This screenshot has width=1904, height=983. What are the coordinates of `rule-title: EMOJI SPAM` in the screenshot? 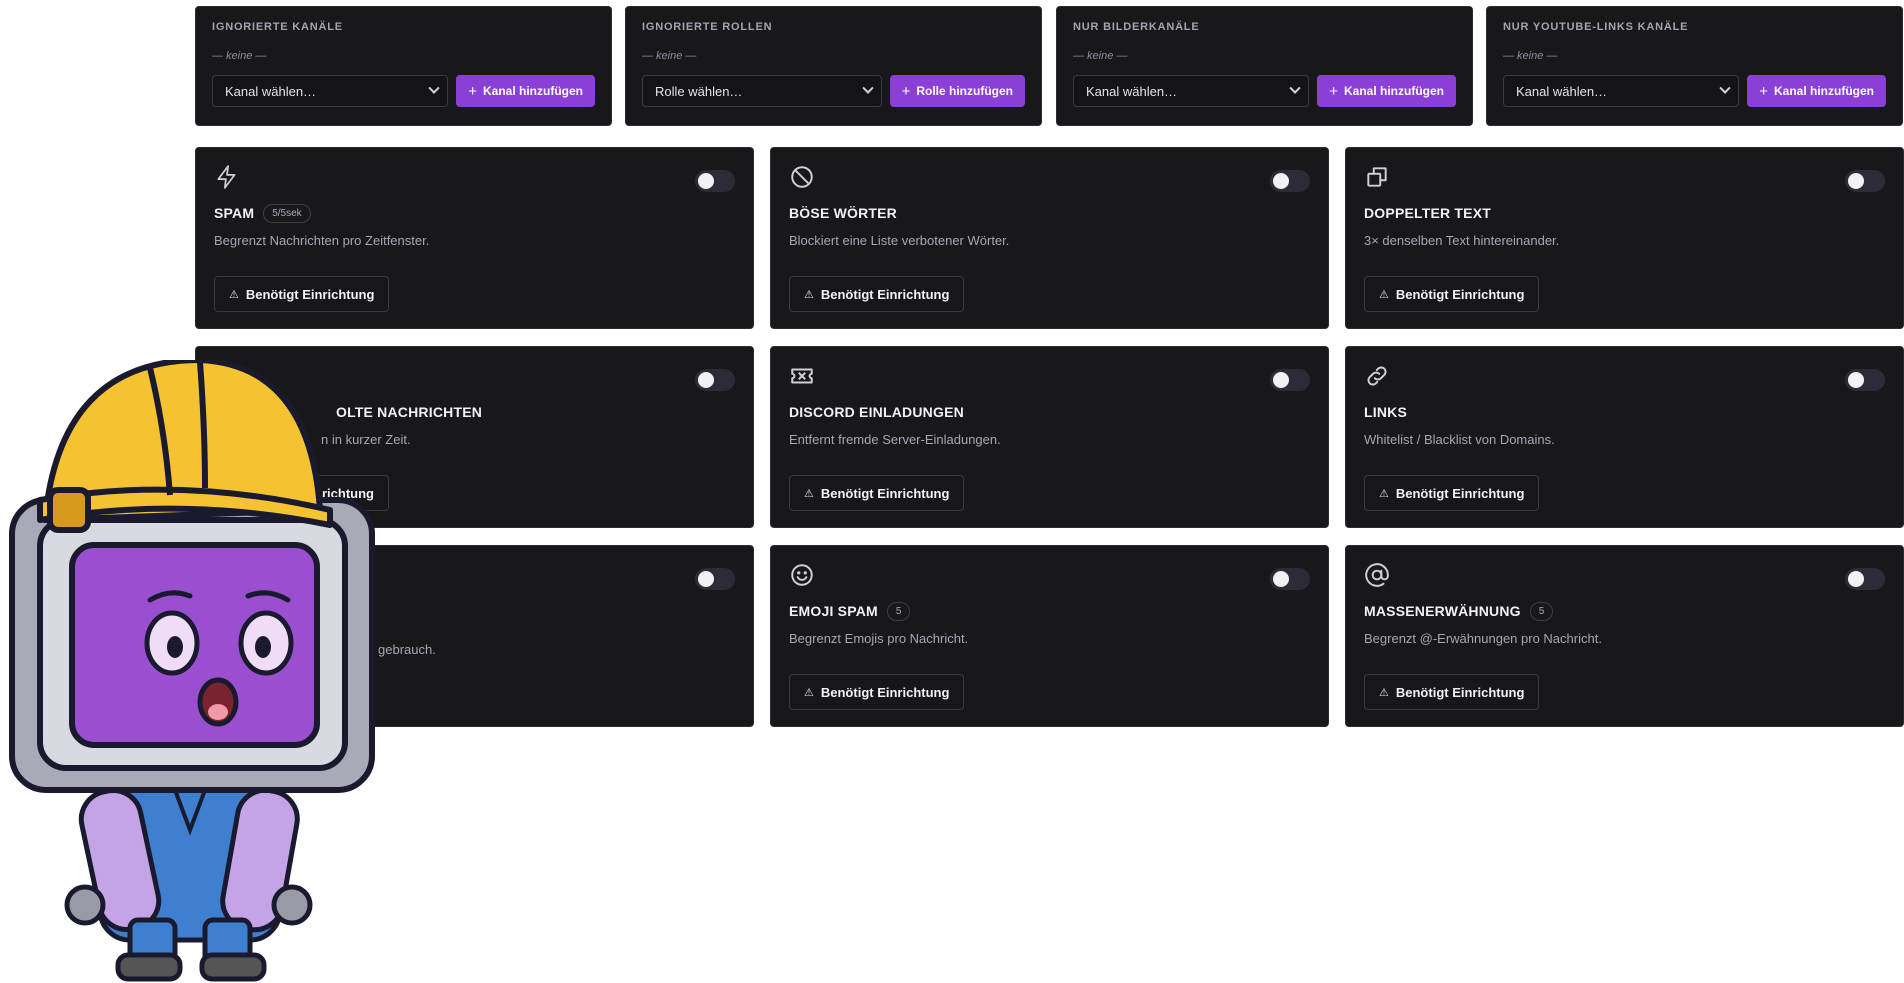 It's located at (833, 611).